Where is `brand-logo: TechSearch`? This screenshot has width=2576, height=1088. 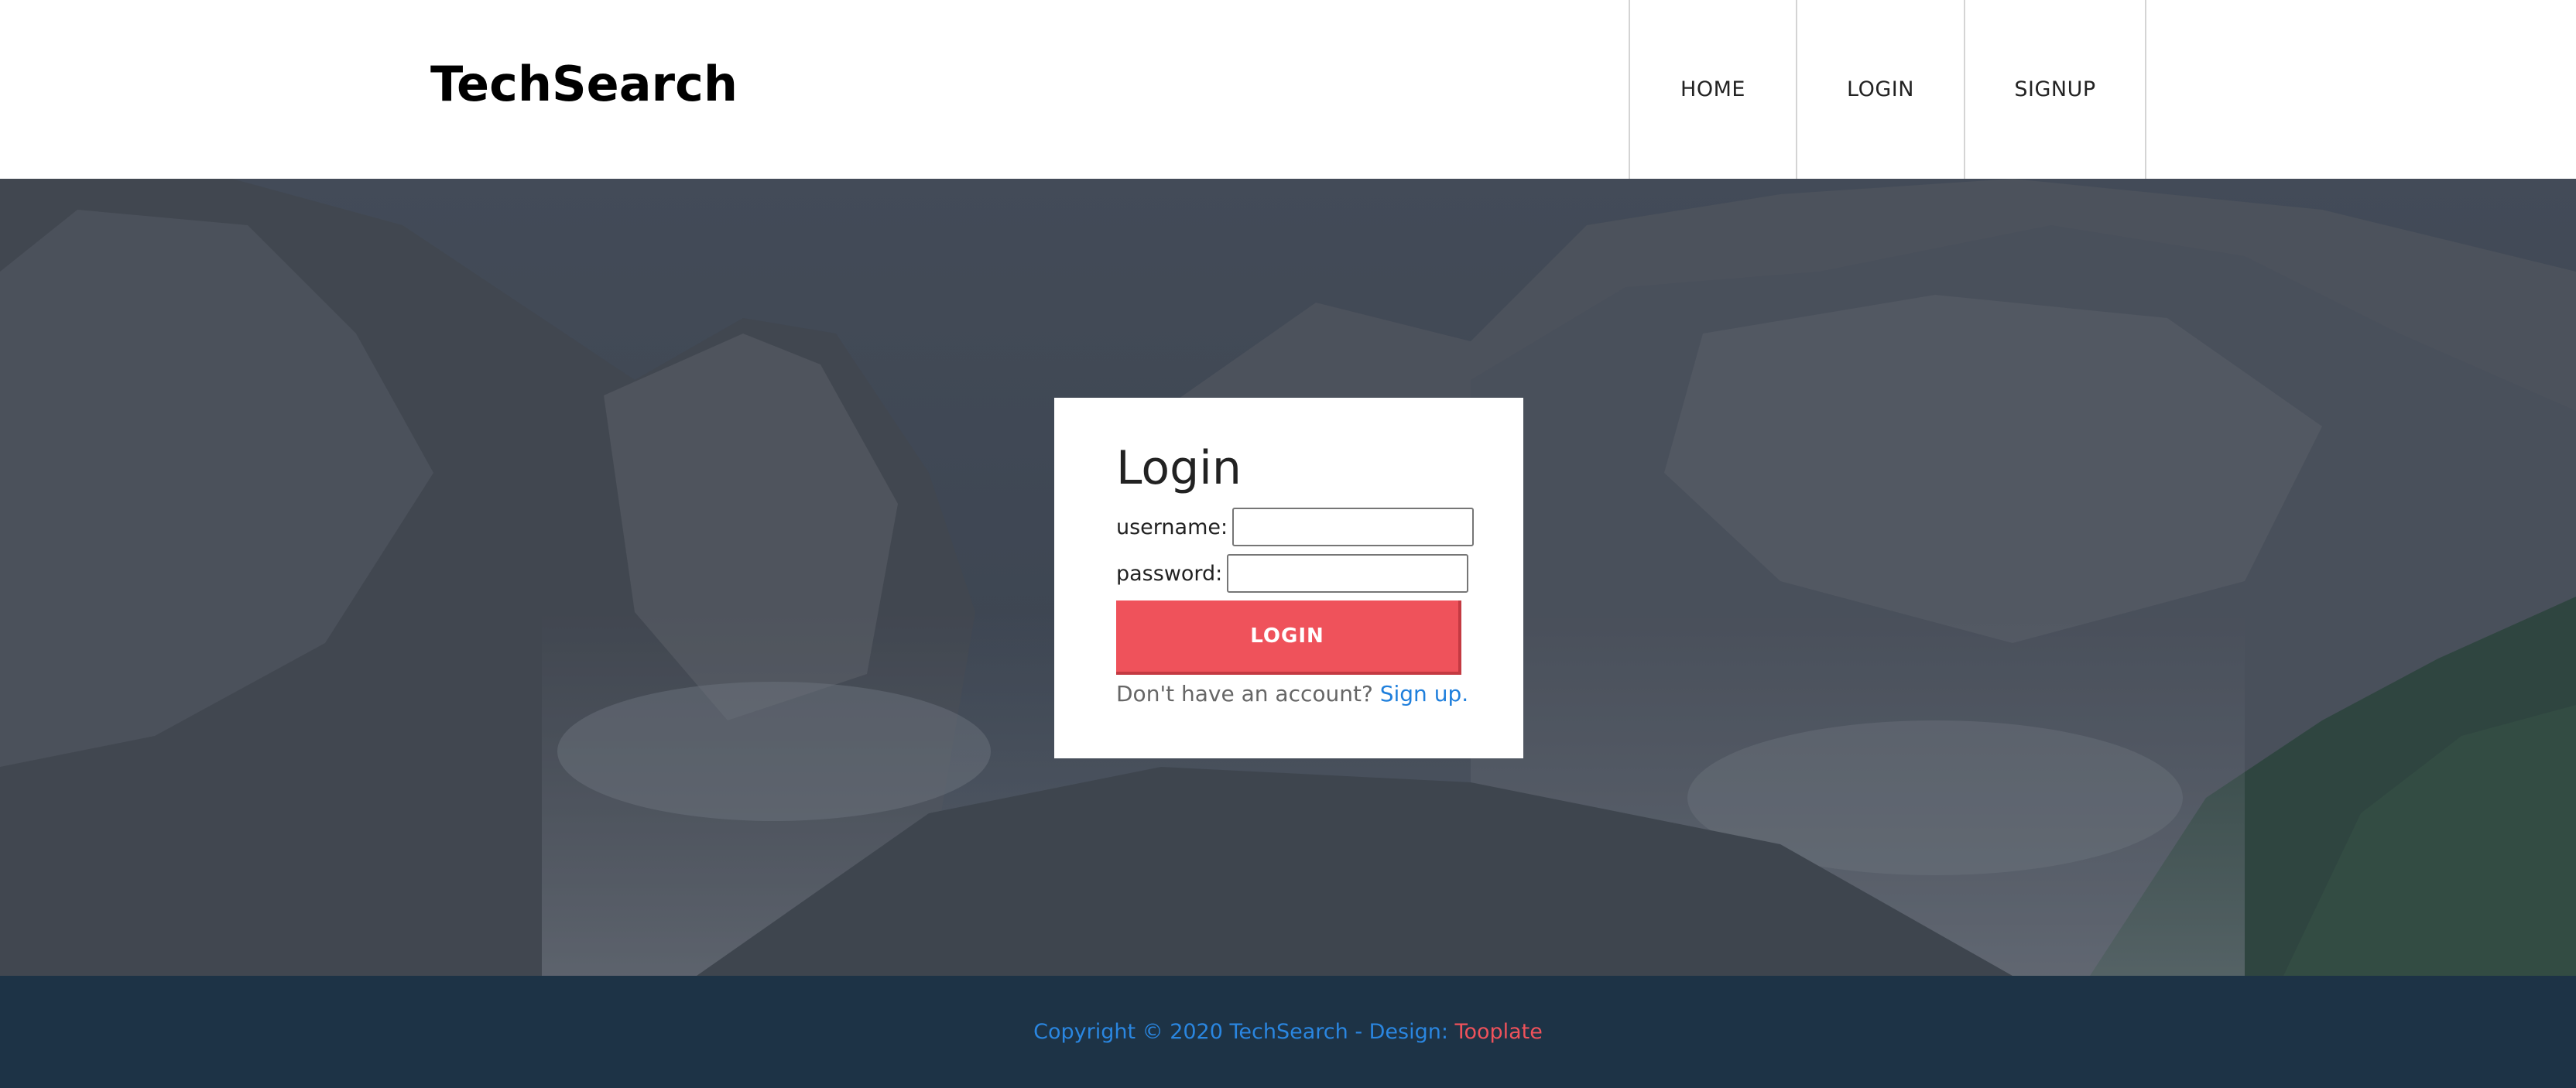 brand-logo: TechSearch is located at coordinates (584, 84).